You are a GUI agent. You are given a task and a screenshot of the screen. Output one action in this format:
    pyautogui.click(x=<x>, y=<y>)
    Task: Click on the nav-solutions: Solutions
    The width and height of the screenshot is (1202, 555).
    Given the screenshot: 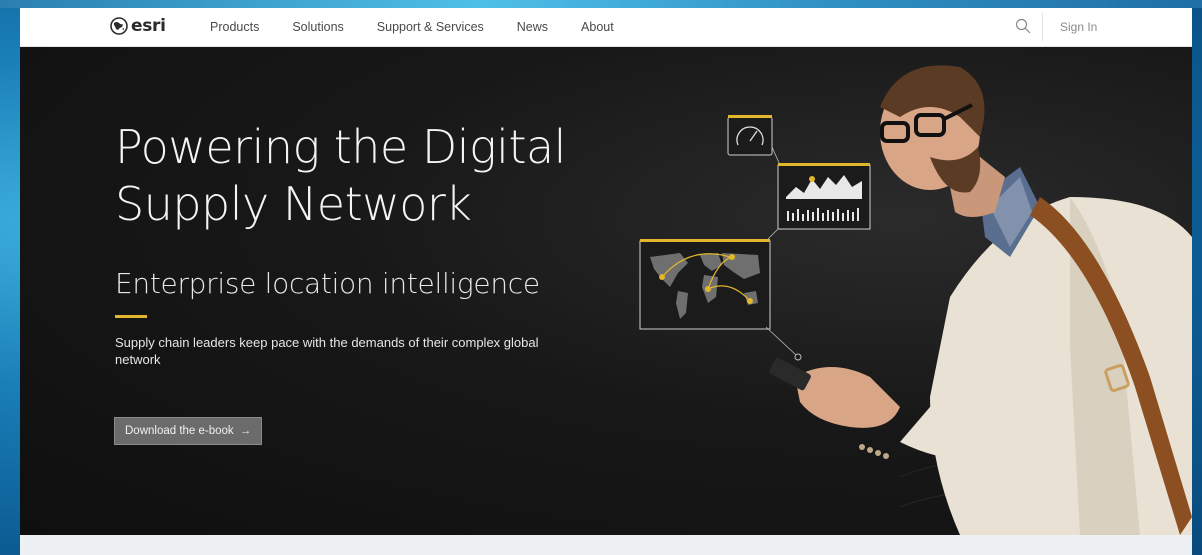 What is the action you would take?
    pyautogui.click(x=317, y=27)
    